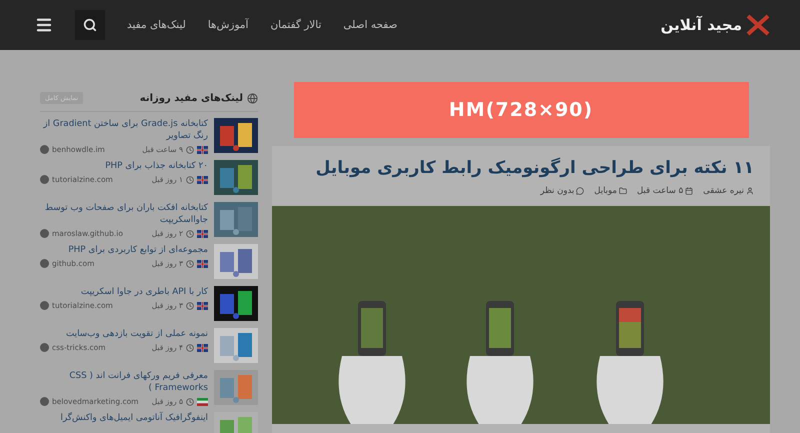 This screenshot has width=800, height=433. What do you see at coordinates (580, 191) in the screenshot?
I see `comment-icon` at bounding box center [580, 191].